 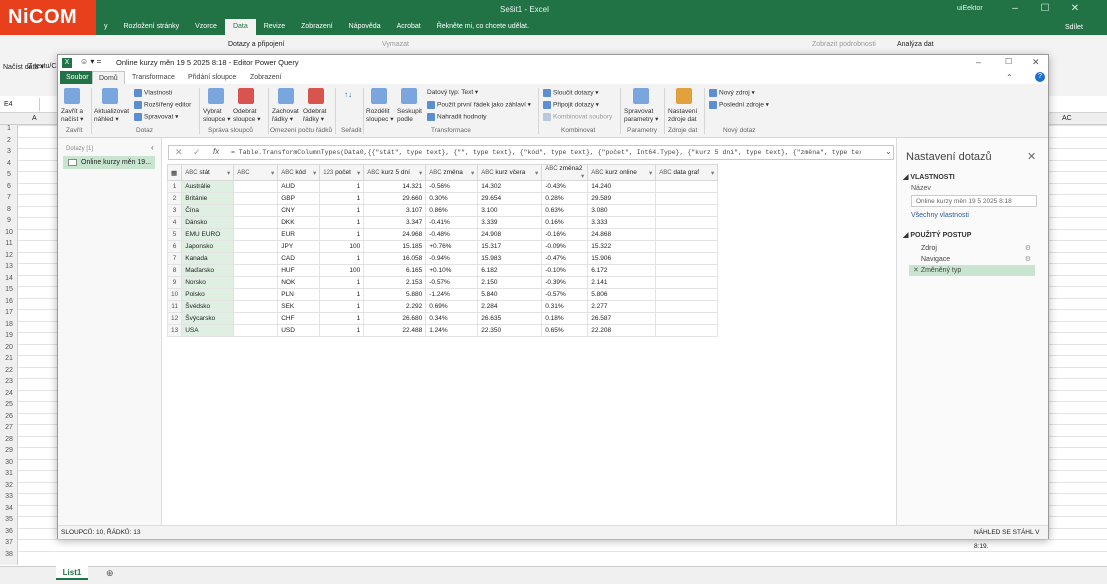 What do you see at coordinates (1009, 77) in the screenshot?
I see `collapse-ribbon-icon: ⌃` at bounding box center [1009, 77].